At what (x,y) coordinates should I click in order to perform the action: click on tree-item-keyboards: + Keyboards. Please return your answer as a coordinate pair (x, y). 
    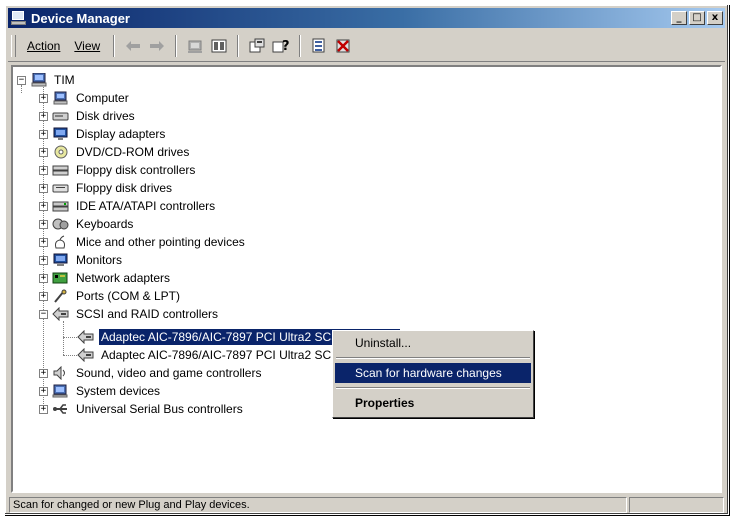
    Looking at the image, I should click on (87, 224).